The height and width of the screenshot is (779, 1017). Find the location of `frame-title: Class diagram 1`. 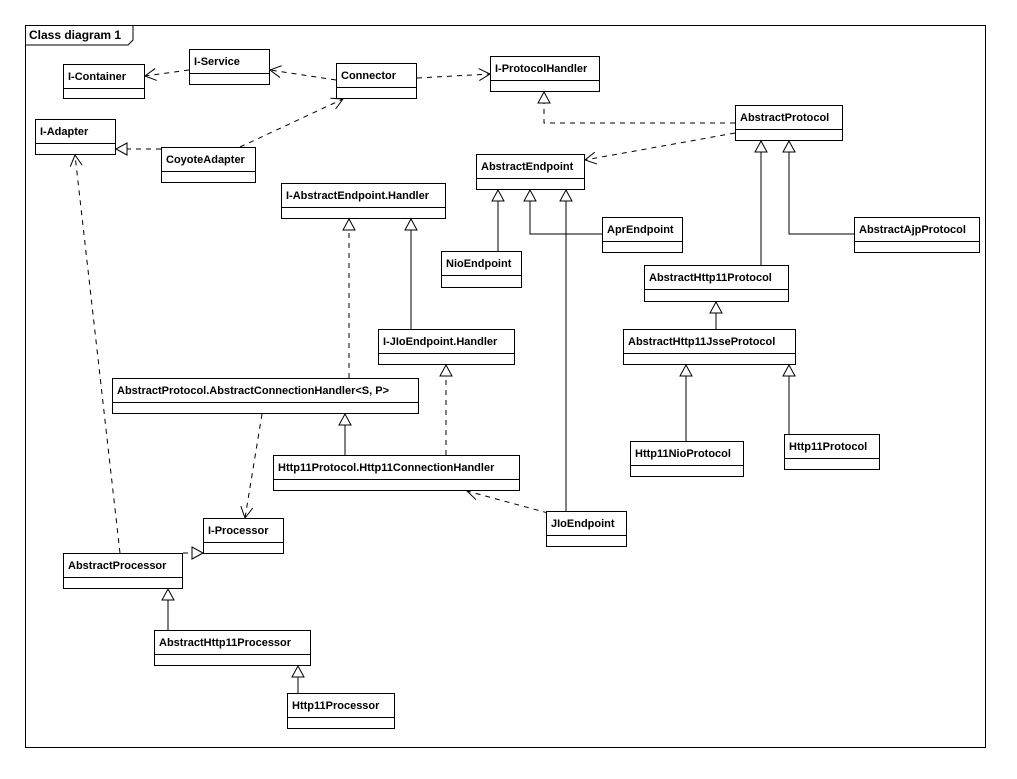

frame-title: Class diagram 1 is located at coordinates (75, 35).